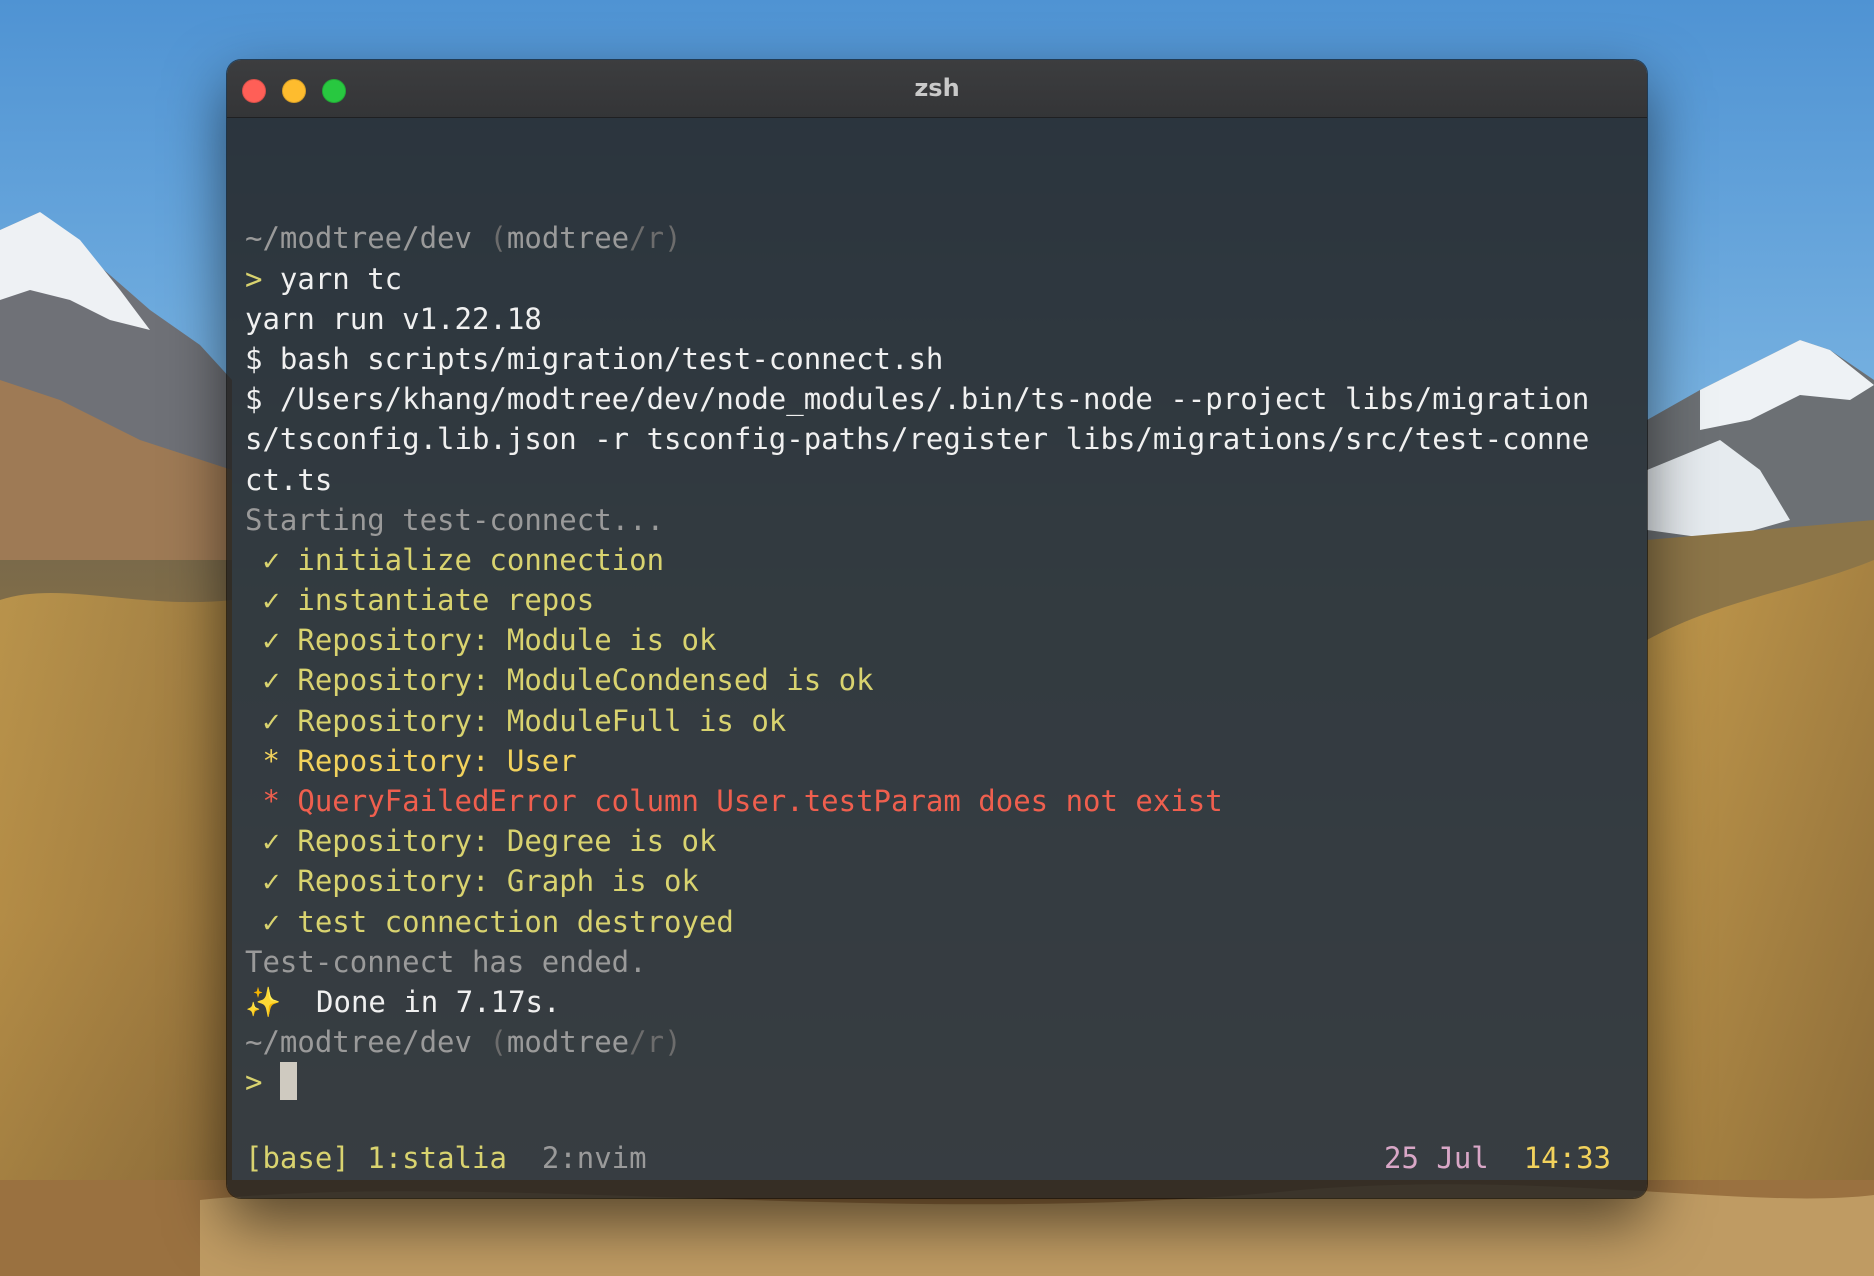 This screenshot has height=1276, width=1874. What do you see at coordinates (411, 760) in the screenshot?
I see `terminal-text: * Repository: User` at bounding box center [411, 760].